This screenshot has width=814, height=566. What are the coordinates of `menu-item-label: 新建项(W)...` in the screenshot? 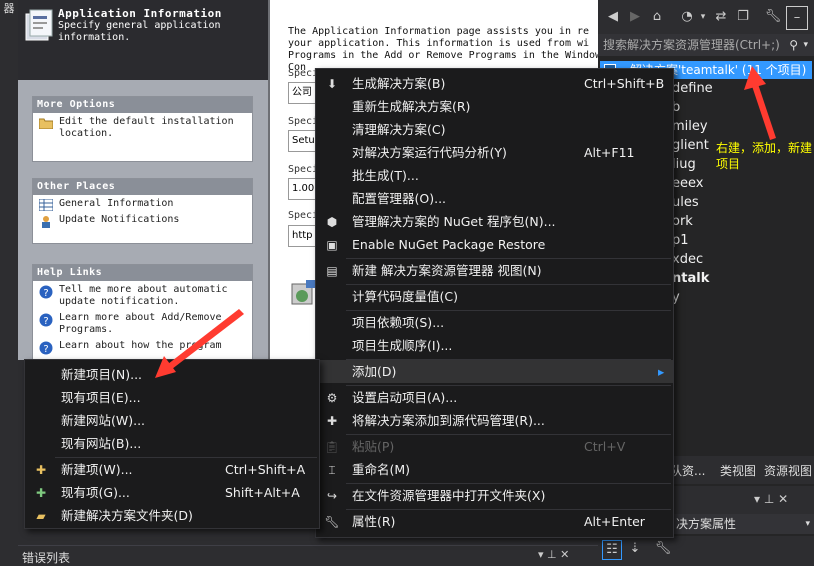 It's located at (97, 469).